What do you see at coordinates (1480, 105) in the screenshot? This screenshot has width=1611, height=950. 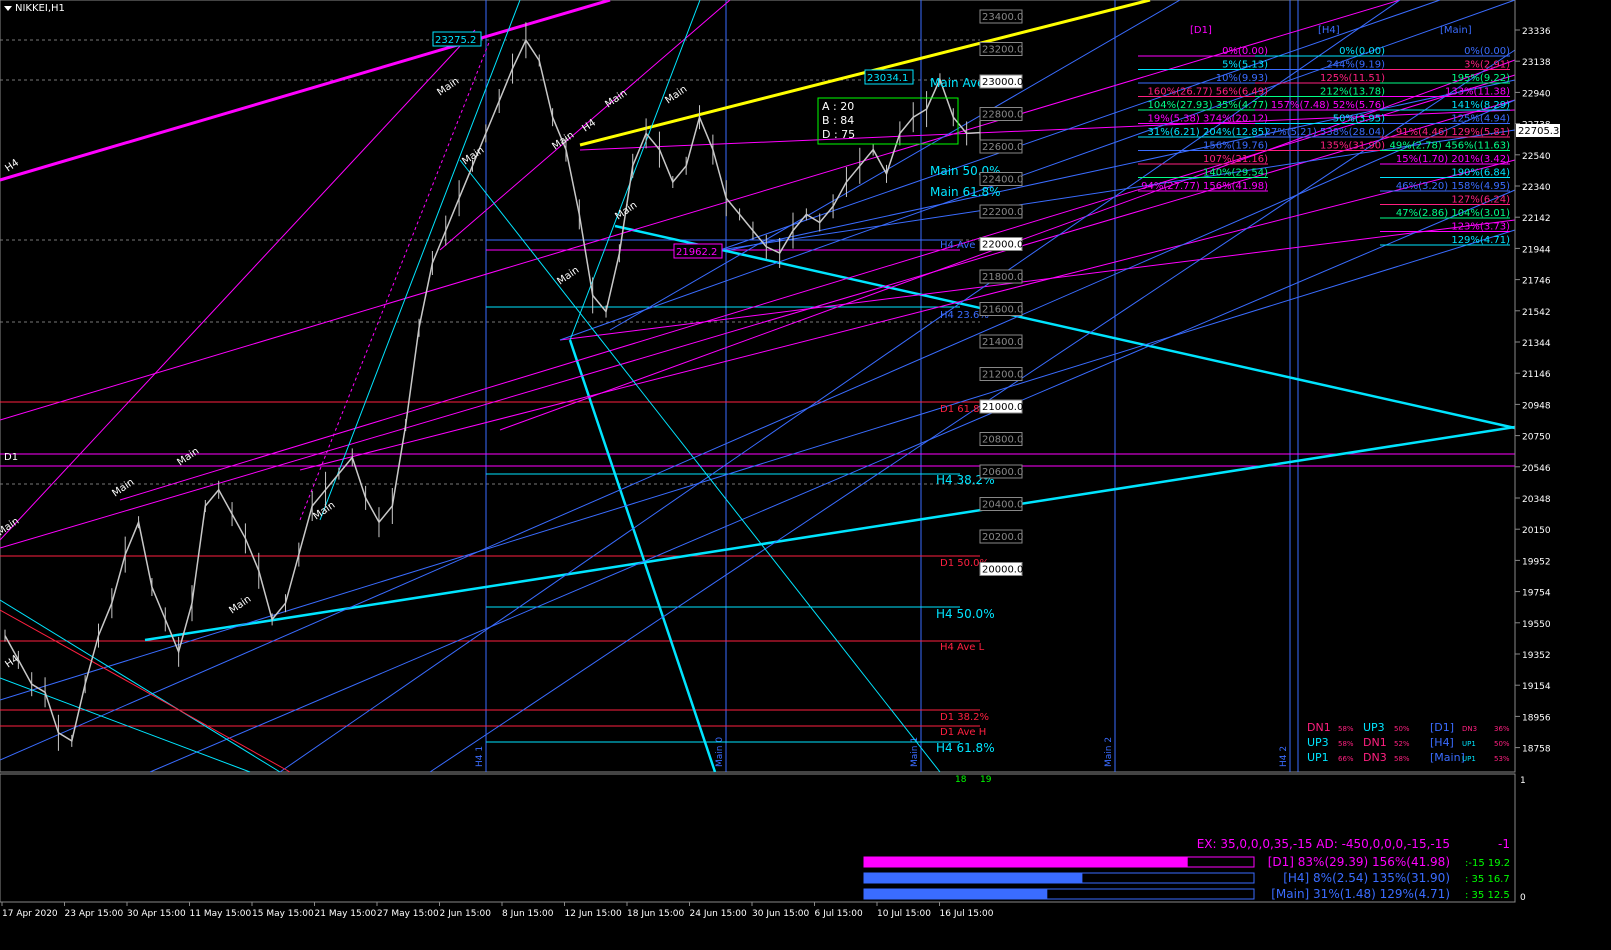 I see `fib-value: 141%(8.29)` at bounding box center [1480, 105].